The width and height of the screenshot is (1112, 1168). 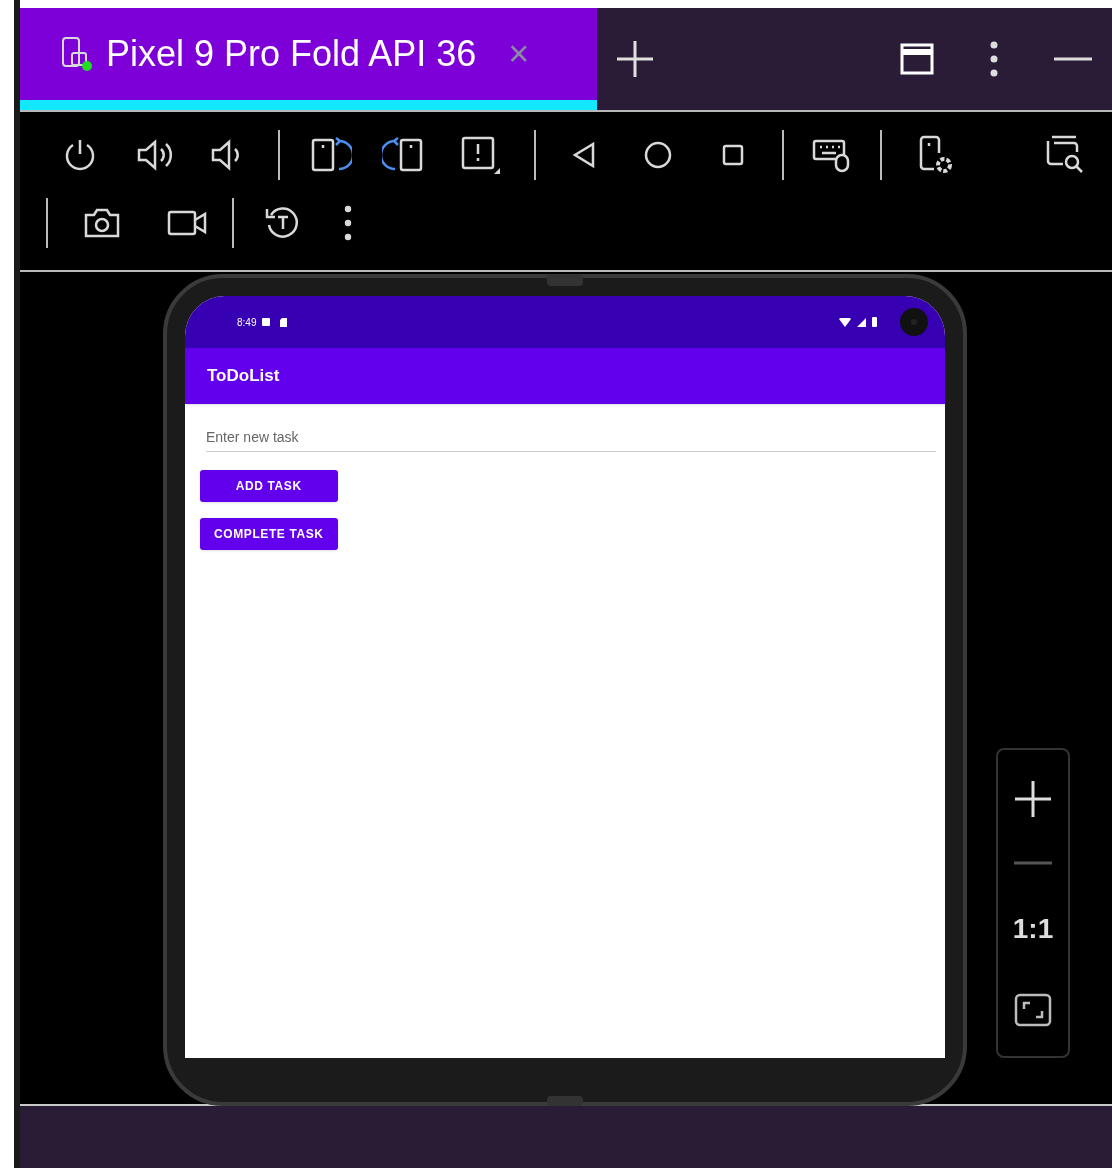 What do you see at coordinates (861, 322) in the screenshot?
I see `signal-icon` at bounding box center [861, 322].